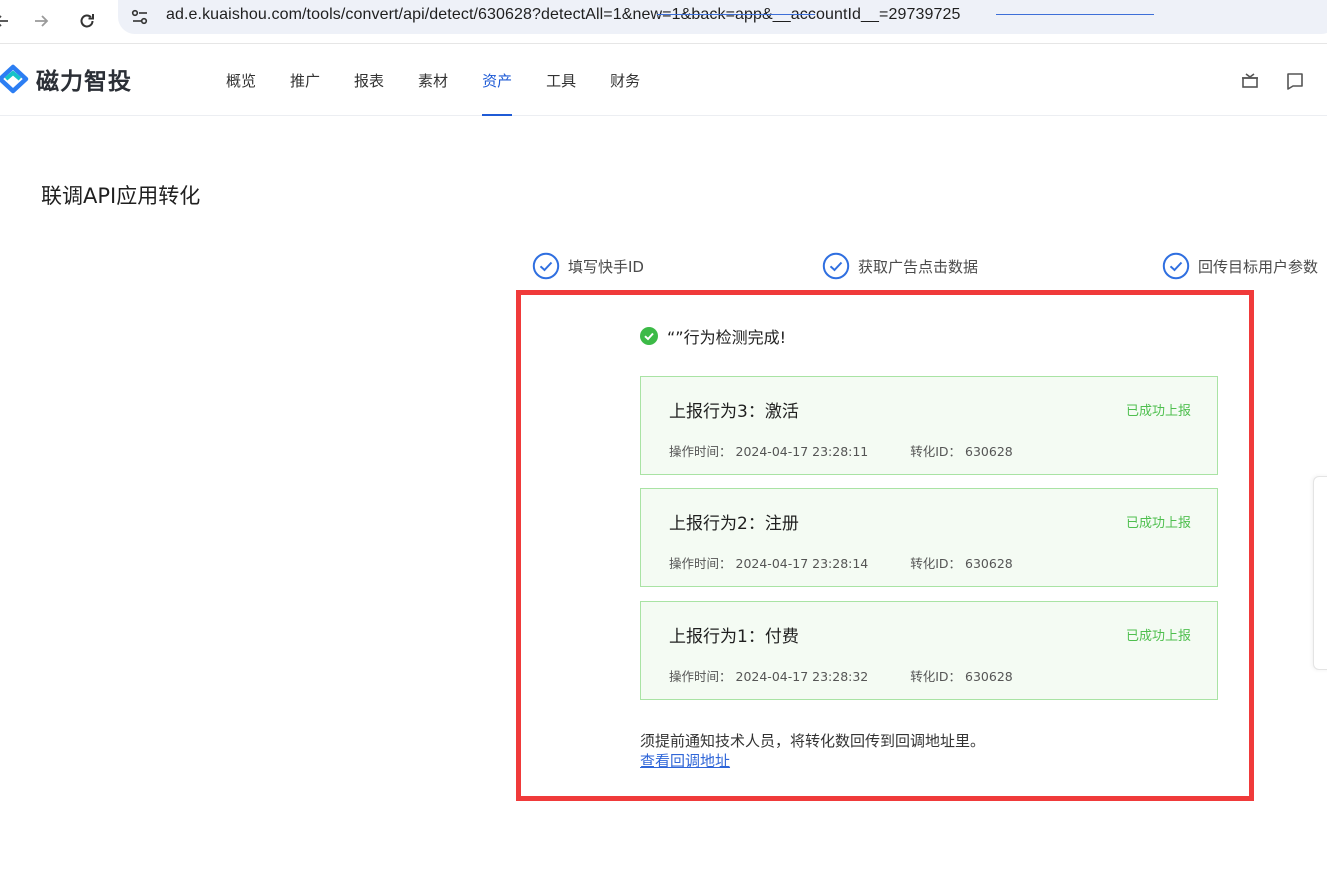 This screenshot has height=876, width=1327. What do you see at coordinates (1258, 266) in the screenshot?
I see `step-label: 回传目标用户参数` at bounding box center [1258, 266].